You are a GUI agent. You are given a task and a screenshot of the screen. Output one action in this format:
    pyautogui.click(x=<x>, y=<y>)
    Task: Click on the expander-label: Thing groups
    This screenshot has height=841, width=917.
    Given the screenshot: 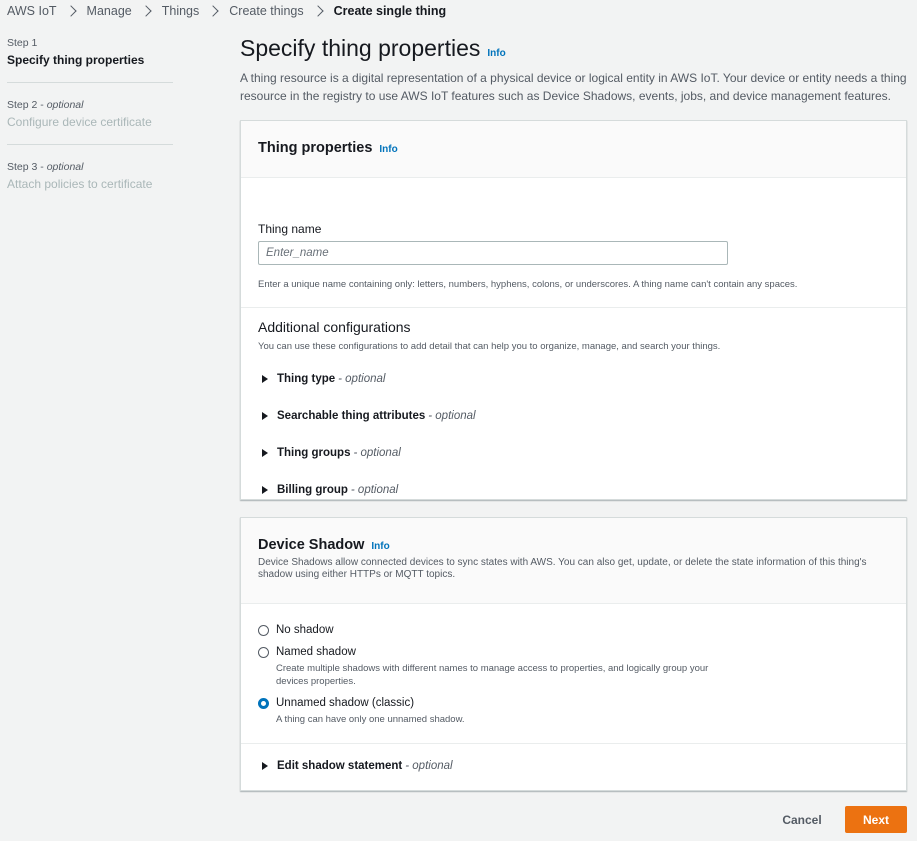 What is the action you would take?
    pyautogui.click(x=314, y=453)
    